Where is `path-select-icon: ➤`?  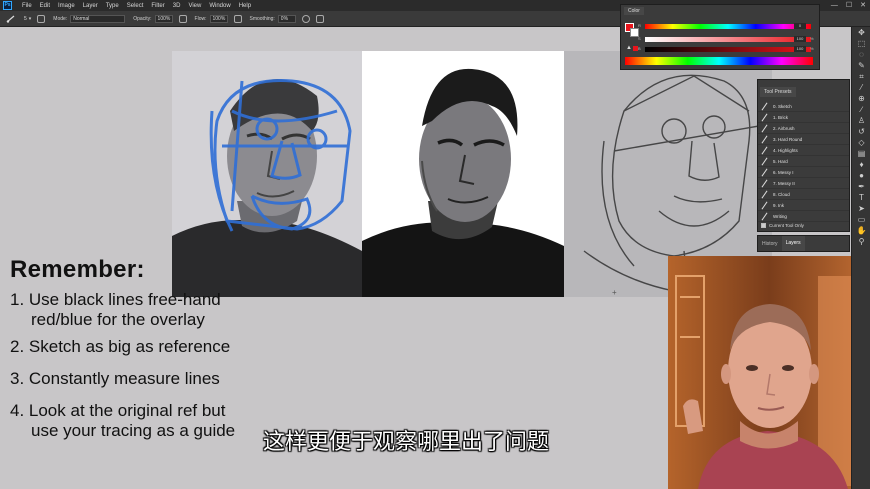
path-select-icon: ➤ is located at coordinates (861, 208).